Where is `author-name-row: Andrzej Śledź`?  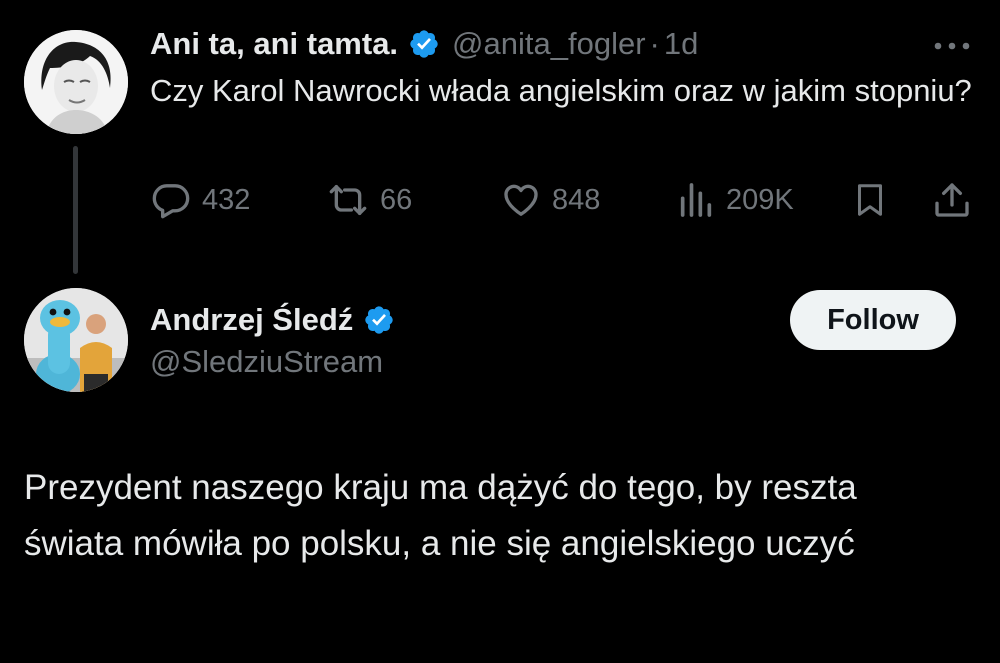
author-name-row: Andrzej Śledź is located at coordinates (272, 320).